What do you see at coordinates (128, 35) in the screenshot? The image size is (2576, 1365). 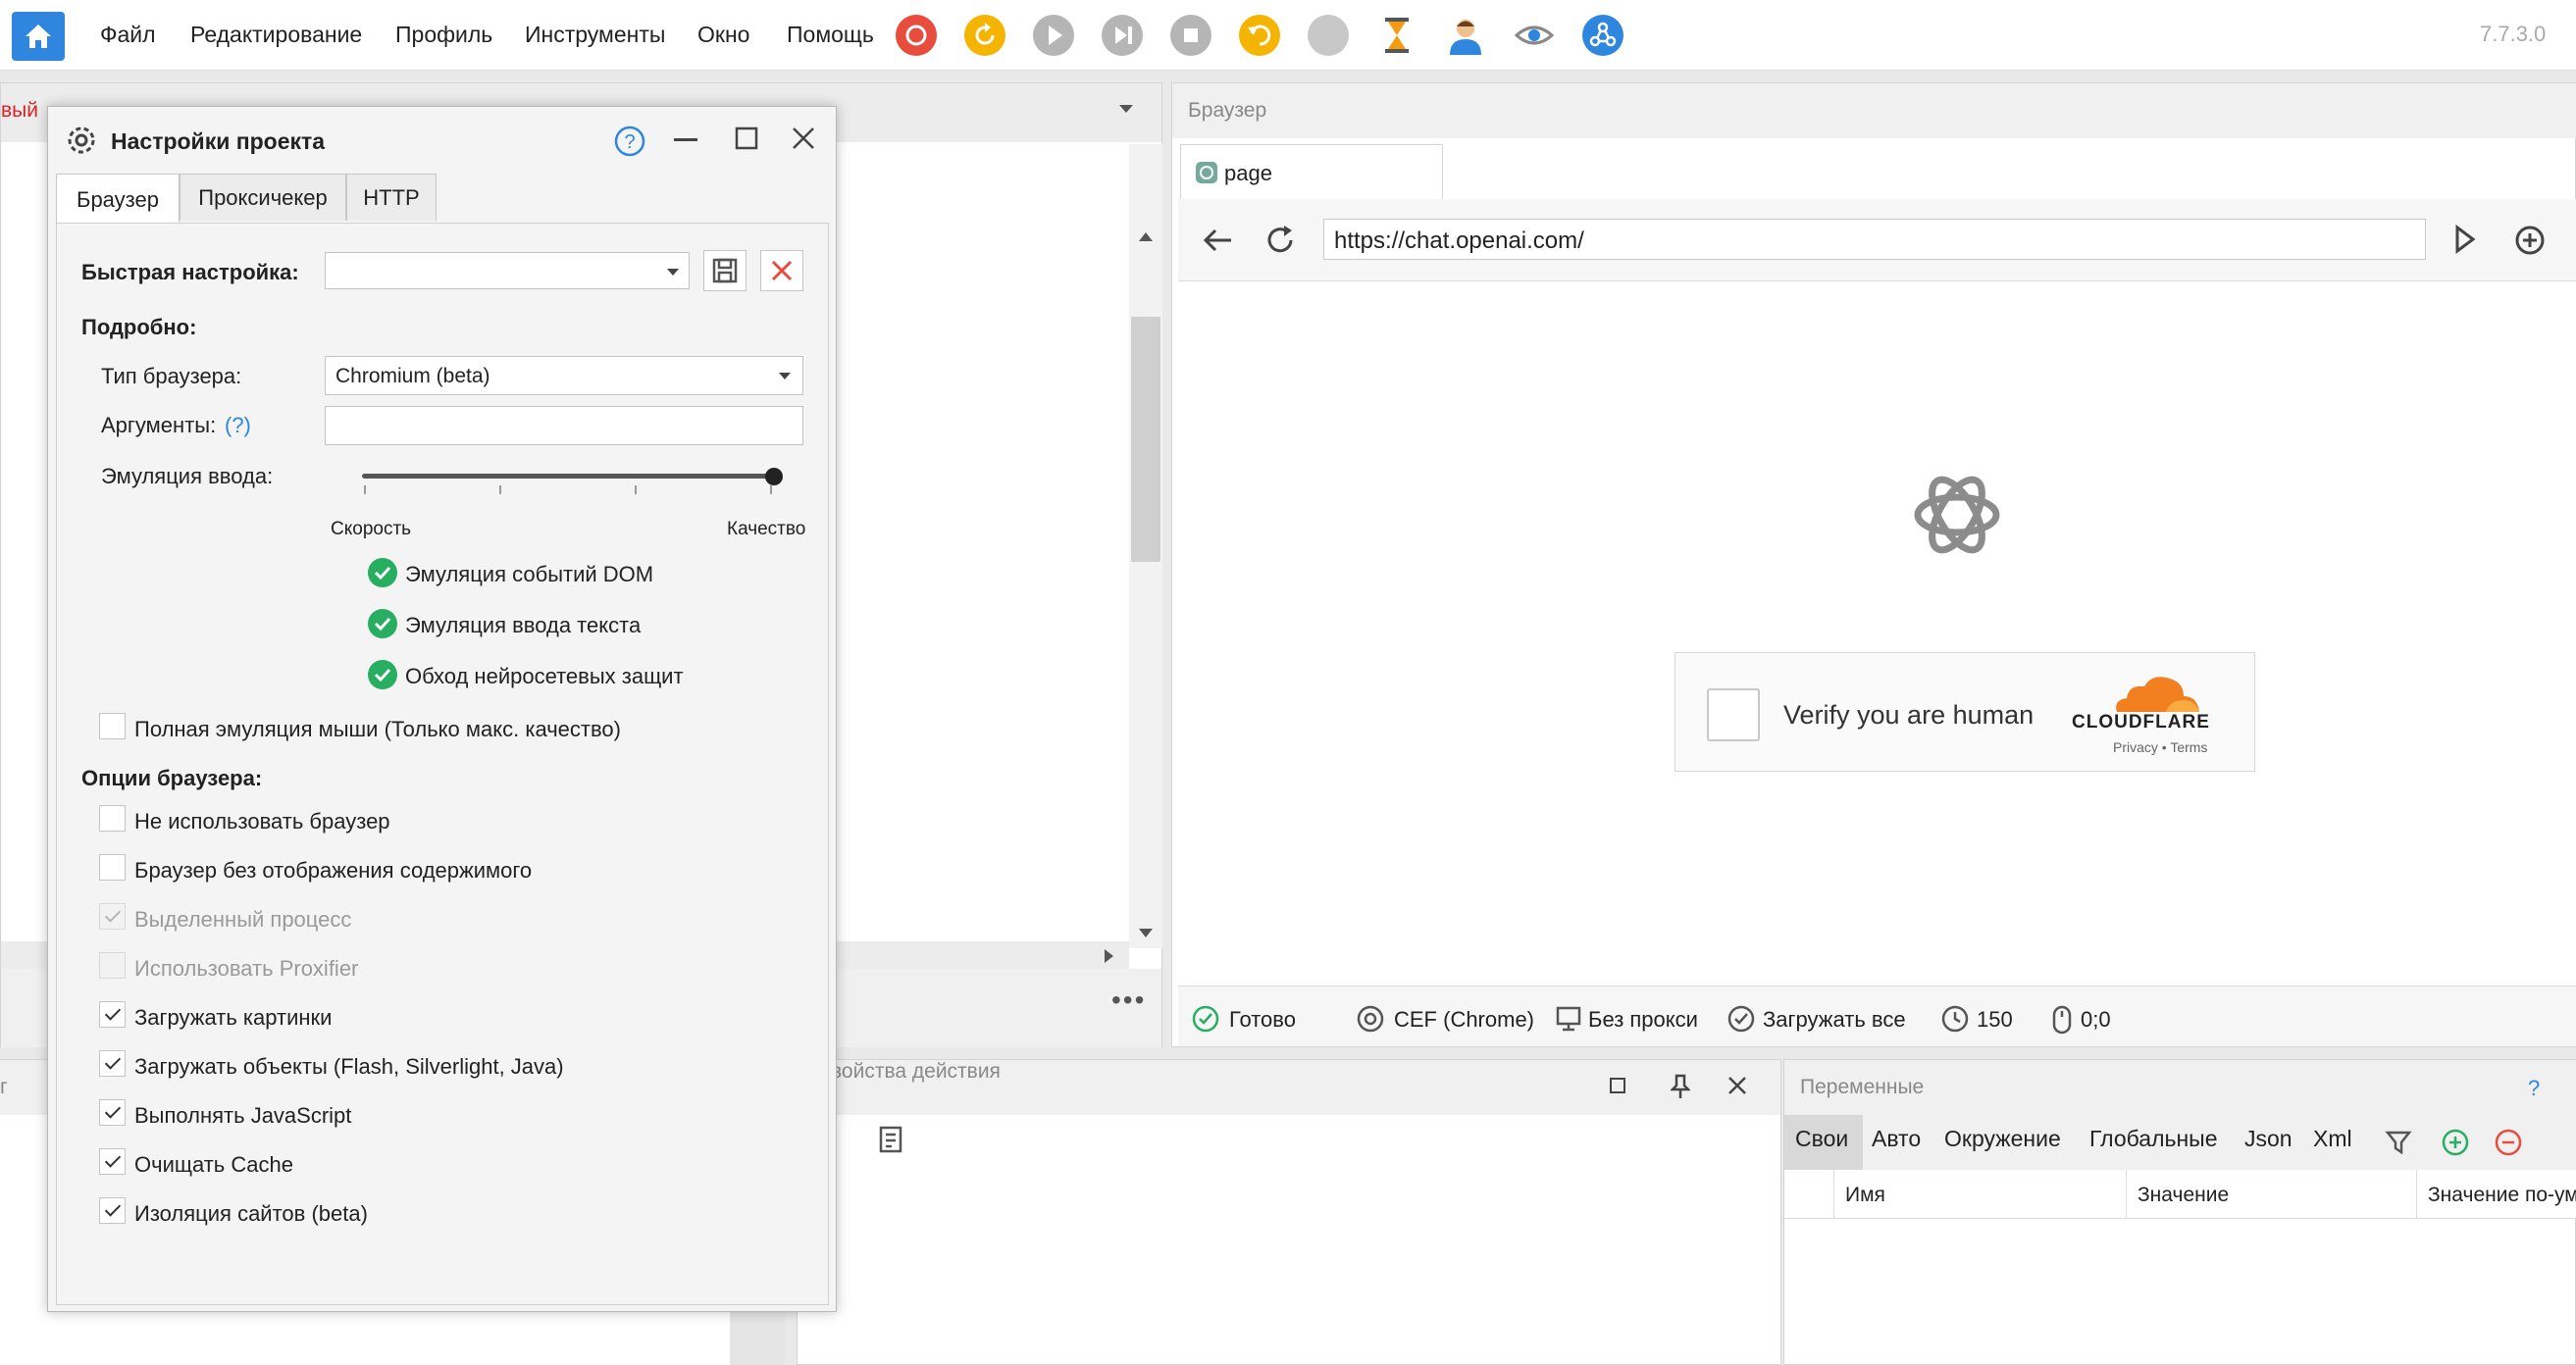 I see `menu-file: Файл` at bounding box center [128, 35].